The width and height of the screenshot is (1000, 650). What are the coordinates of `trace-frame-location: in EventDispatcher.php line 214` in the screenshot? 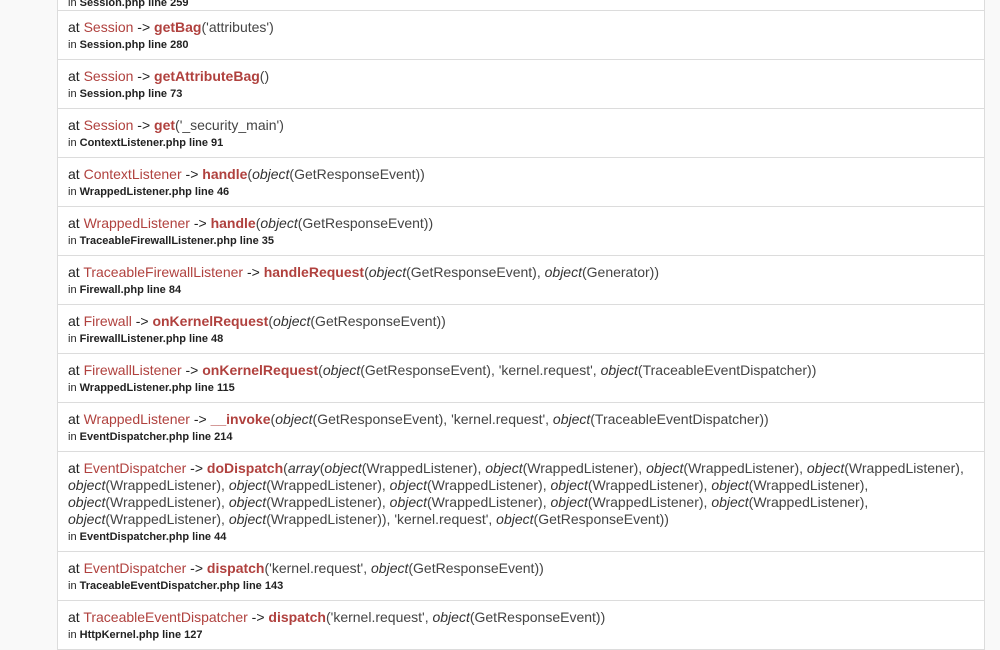 It's located at (521, 437).